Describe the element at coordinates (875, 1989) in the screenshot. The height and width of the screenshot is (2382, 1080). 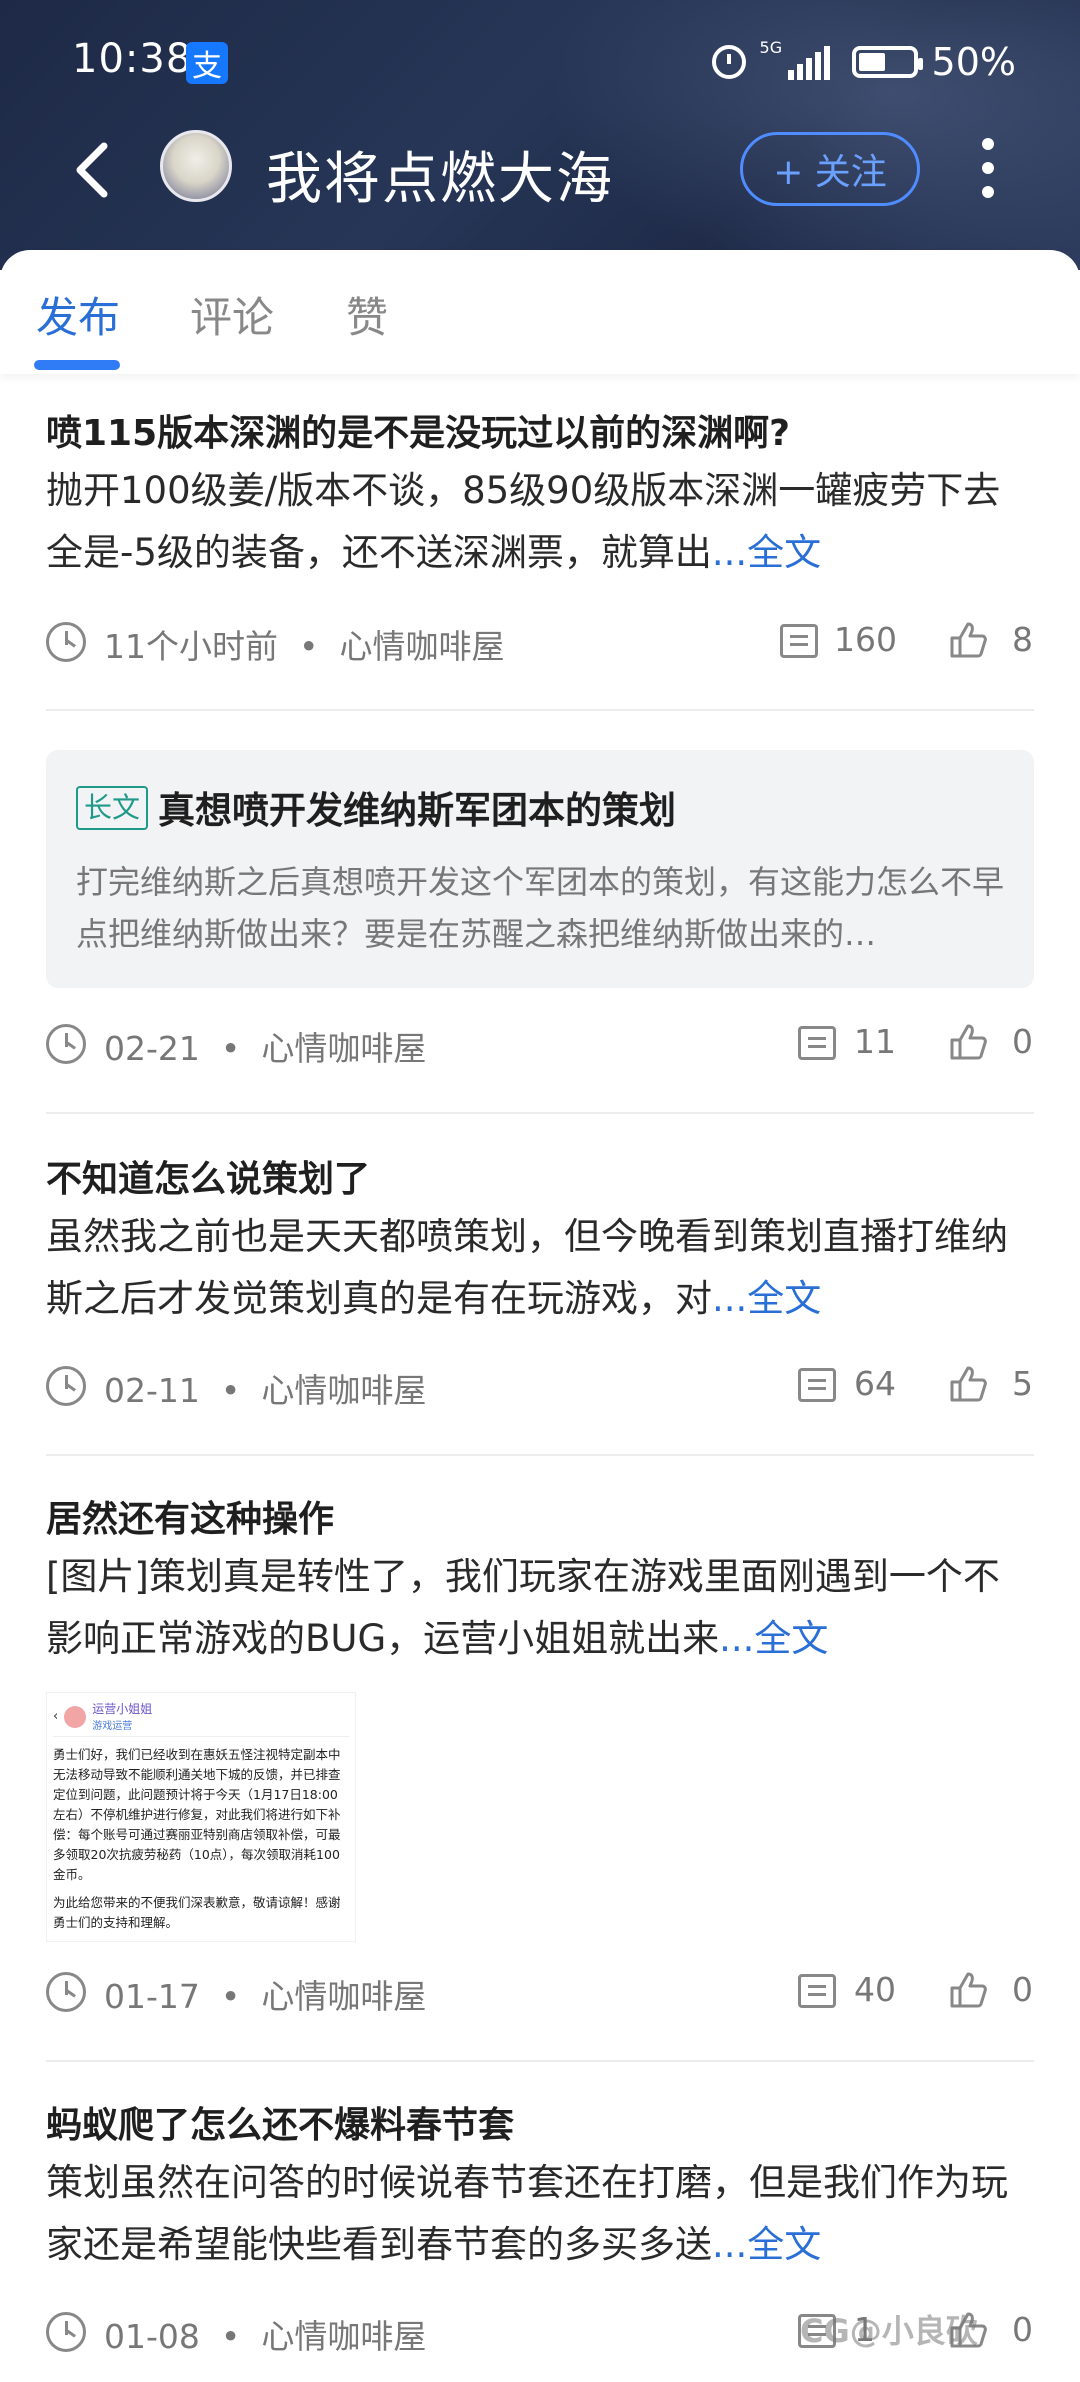
I see `comment-count: 40` at that location.